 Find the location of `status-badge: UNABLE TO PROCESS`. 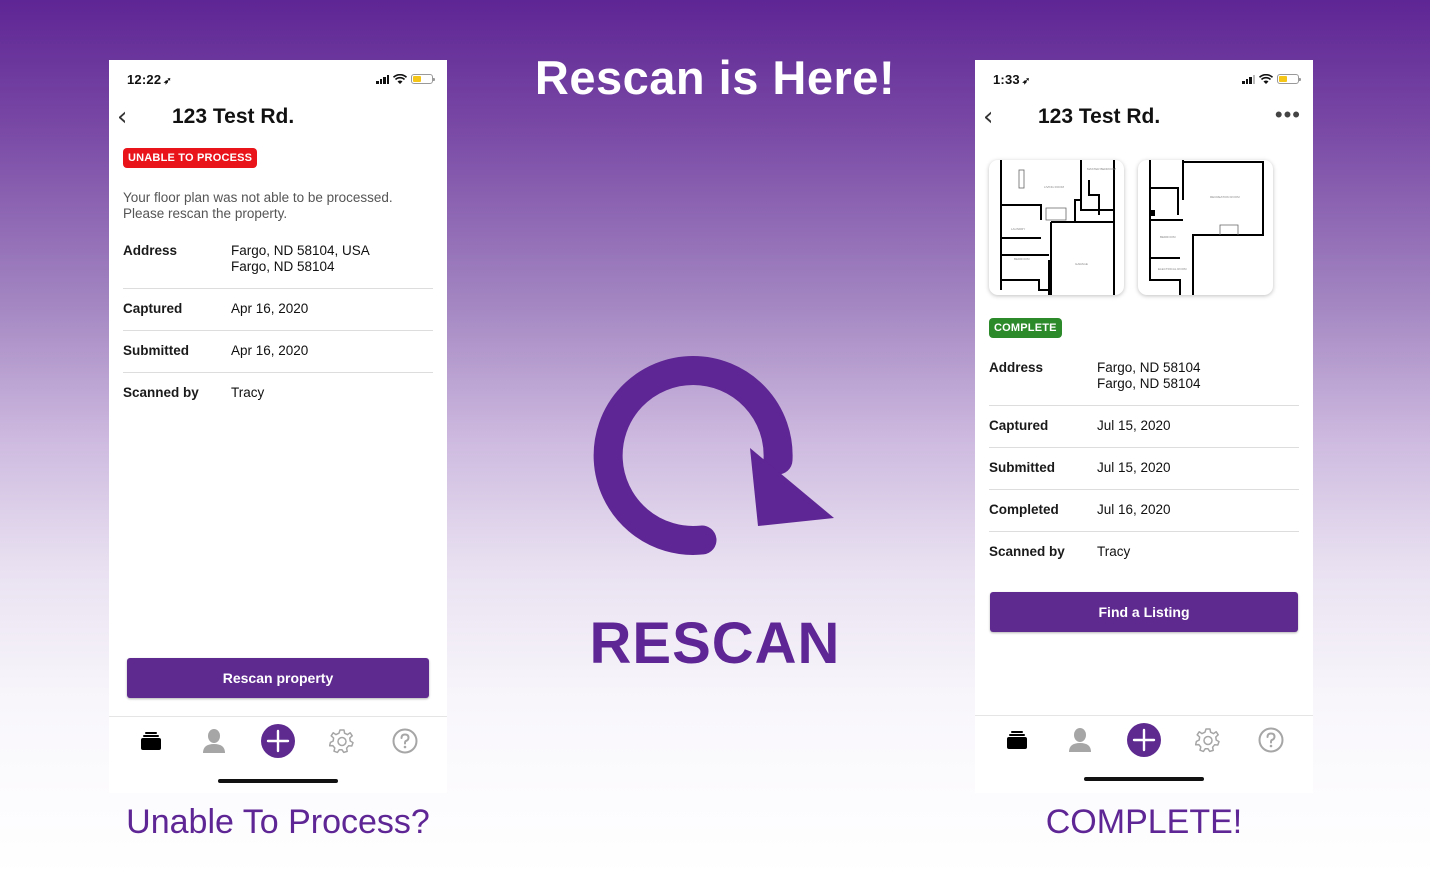

status-badge: UNABLE TO PROCESS is located at coordinates (190, 158).